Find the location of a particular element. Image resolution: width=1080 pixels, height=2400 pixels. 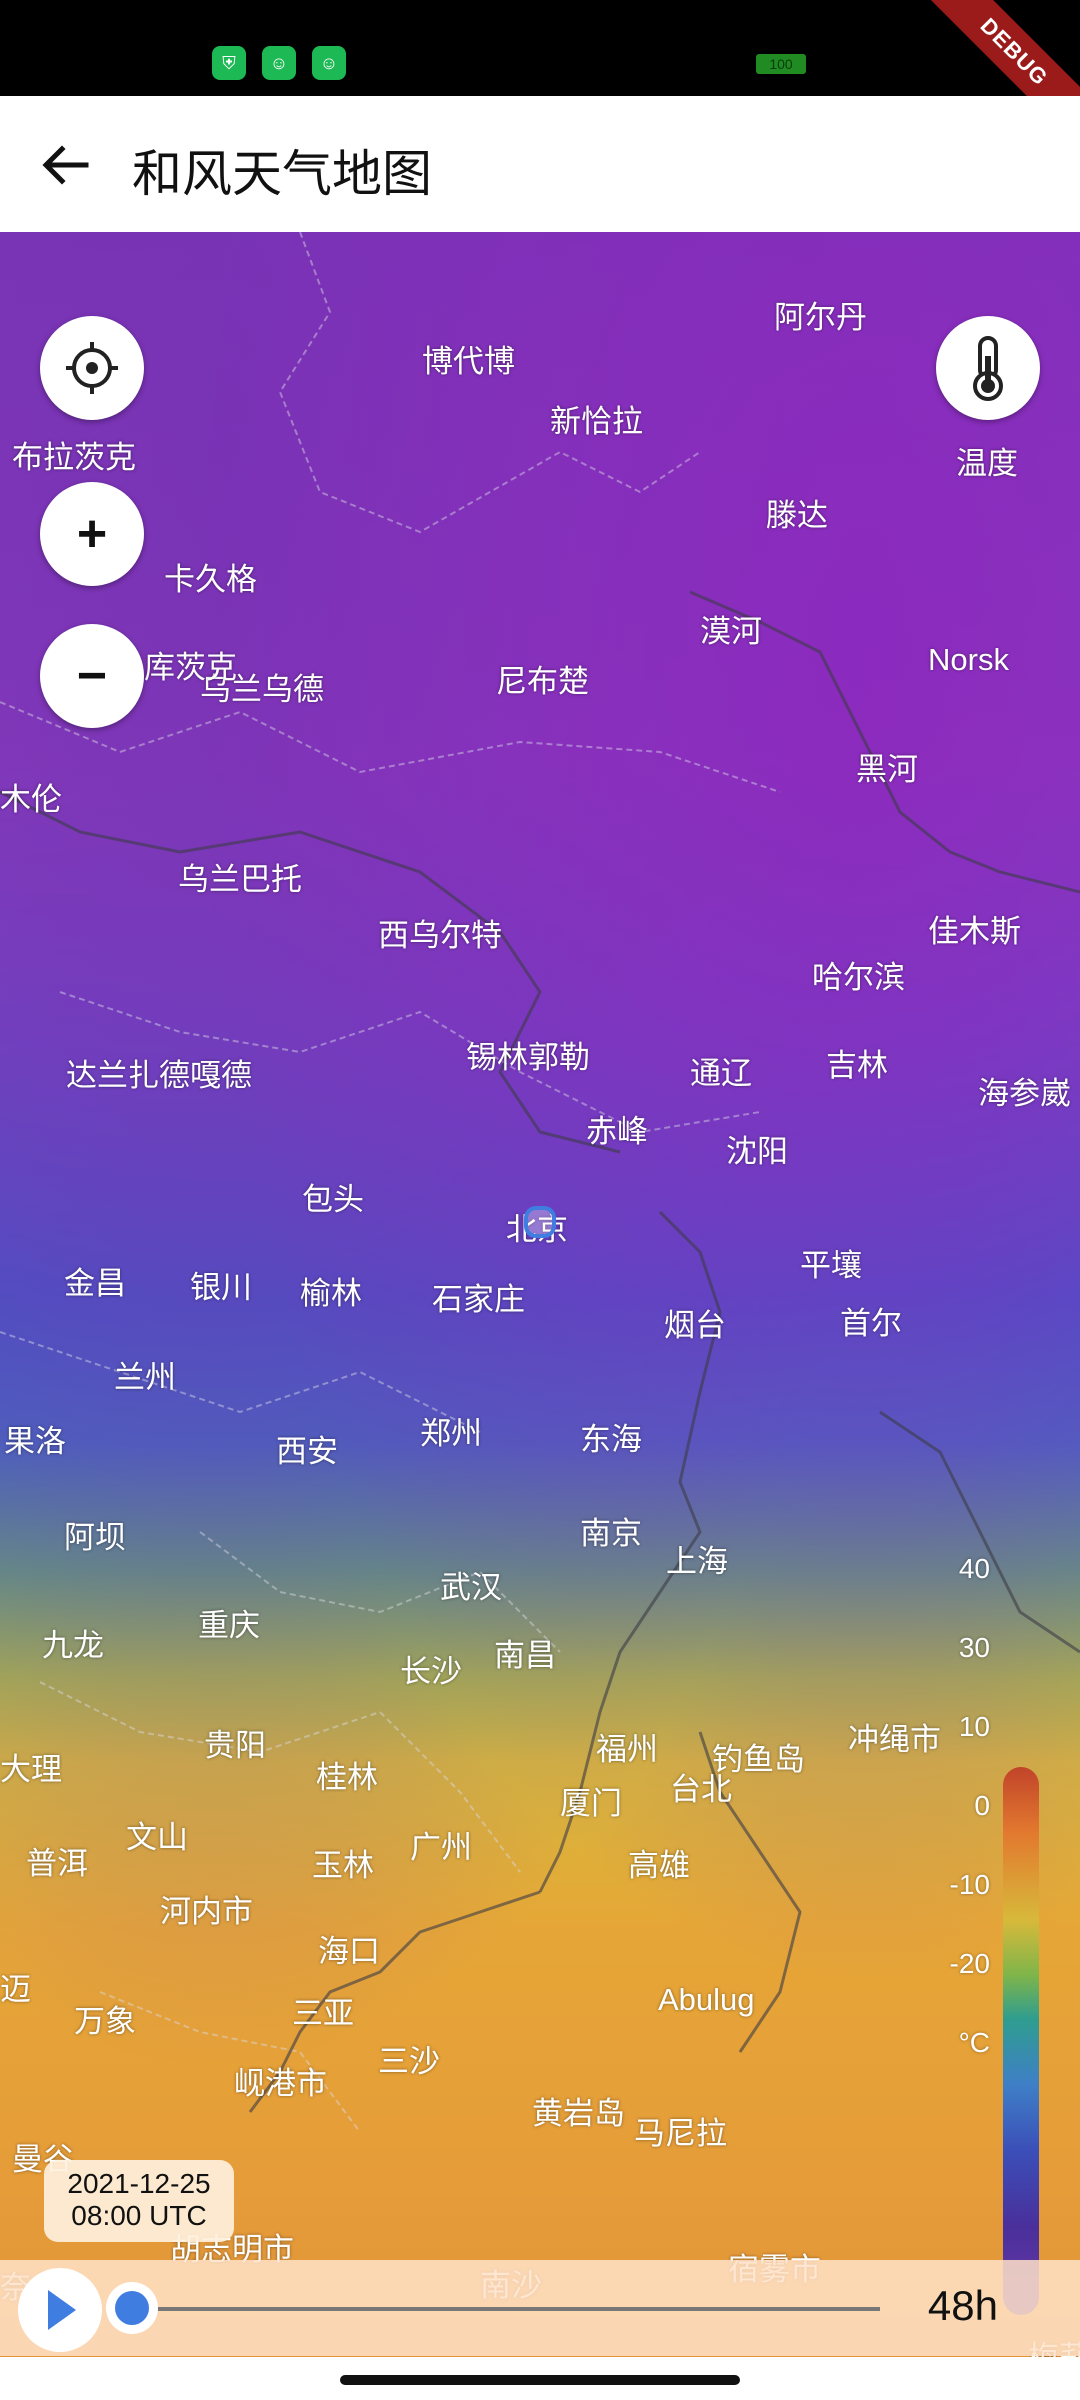

timeline-slider-track is located at coordinates (515, 2309).